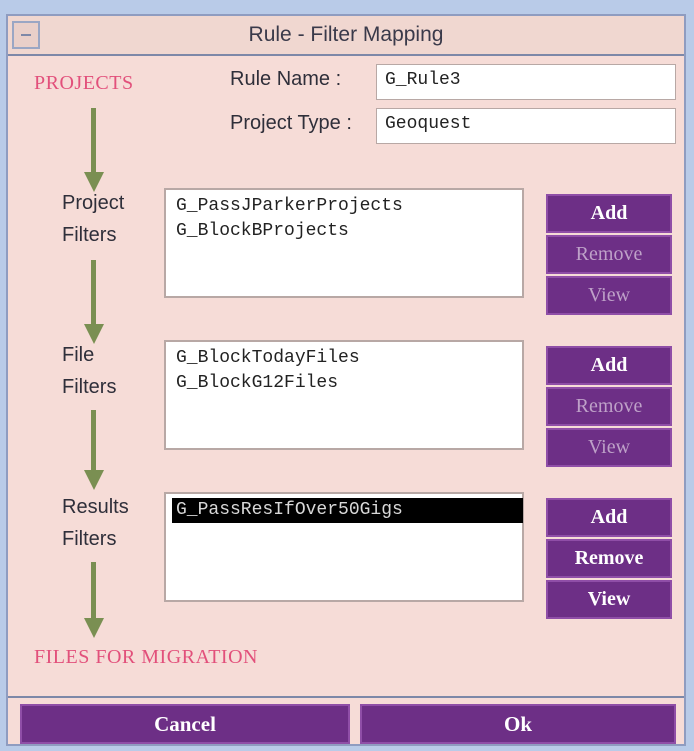  What do you see at coordinates (609, 599) in the screenshot?
I see `results-filters-view-button: View` at bounding box center [609, 599].